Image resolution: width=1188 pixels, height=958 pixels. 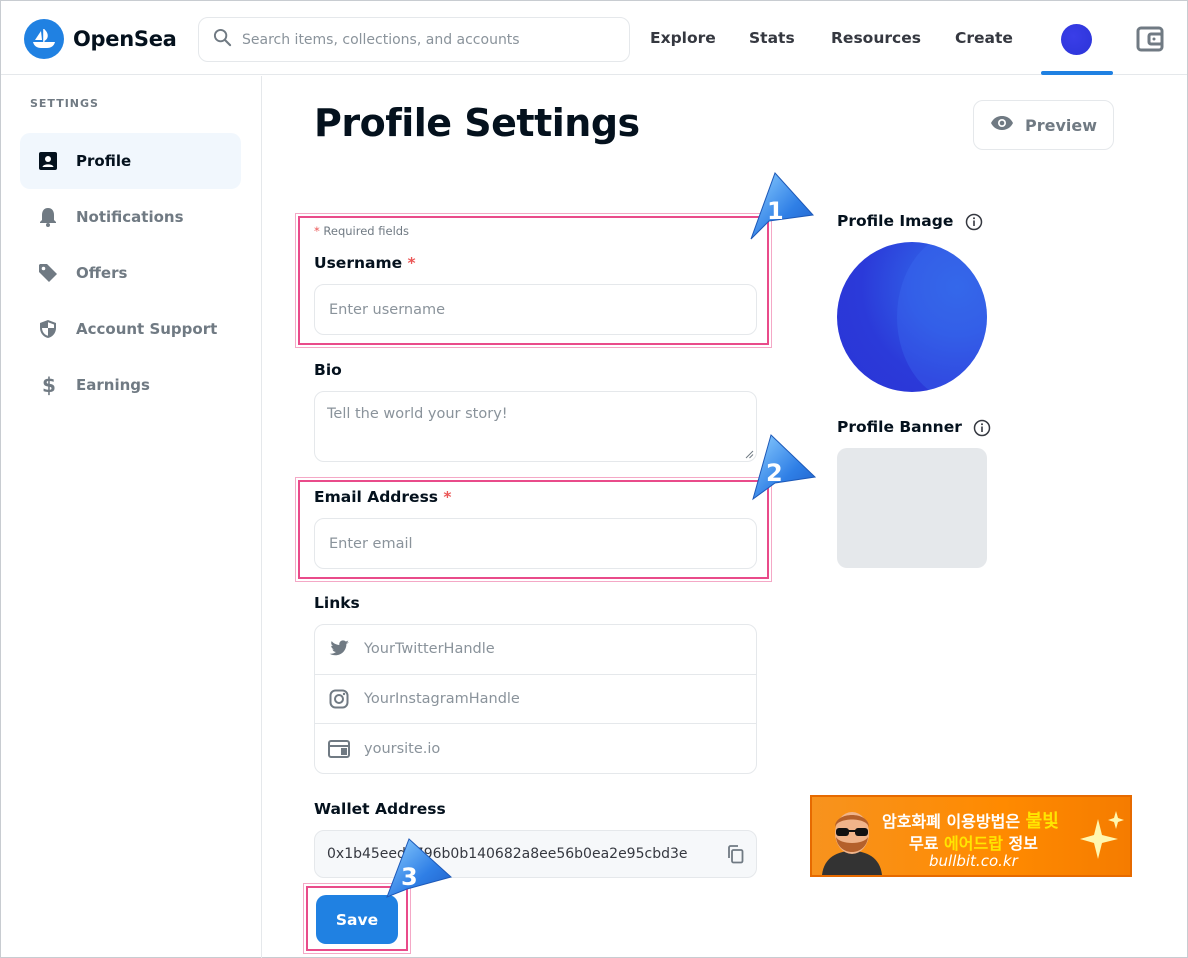 What do you see at coordinates (1076, 39) in the screenshot?
I see `account-avatar` at bounding box center [1076, 39].